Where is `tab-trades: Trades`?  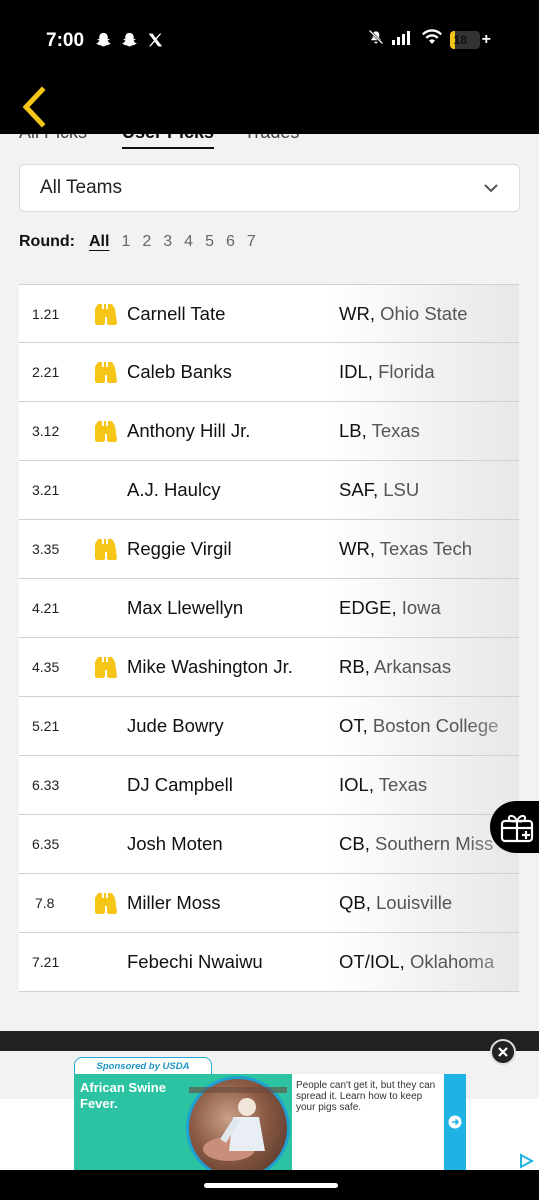 tab-trades: Trades is located at coordinates (271, 138).